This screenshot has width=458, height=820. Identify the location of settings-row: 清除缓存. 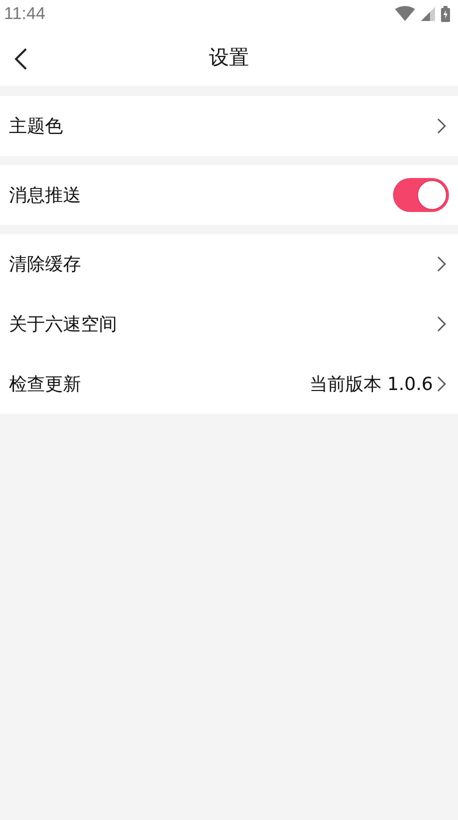
(229, 264).